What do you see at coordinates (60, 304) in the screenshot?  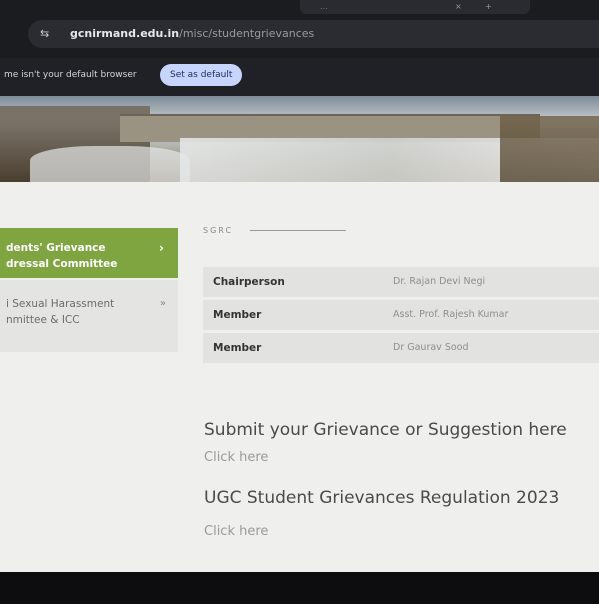 I see `sidebar-item-label: i Sexual Harassment` at bounding box center [60, 304].